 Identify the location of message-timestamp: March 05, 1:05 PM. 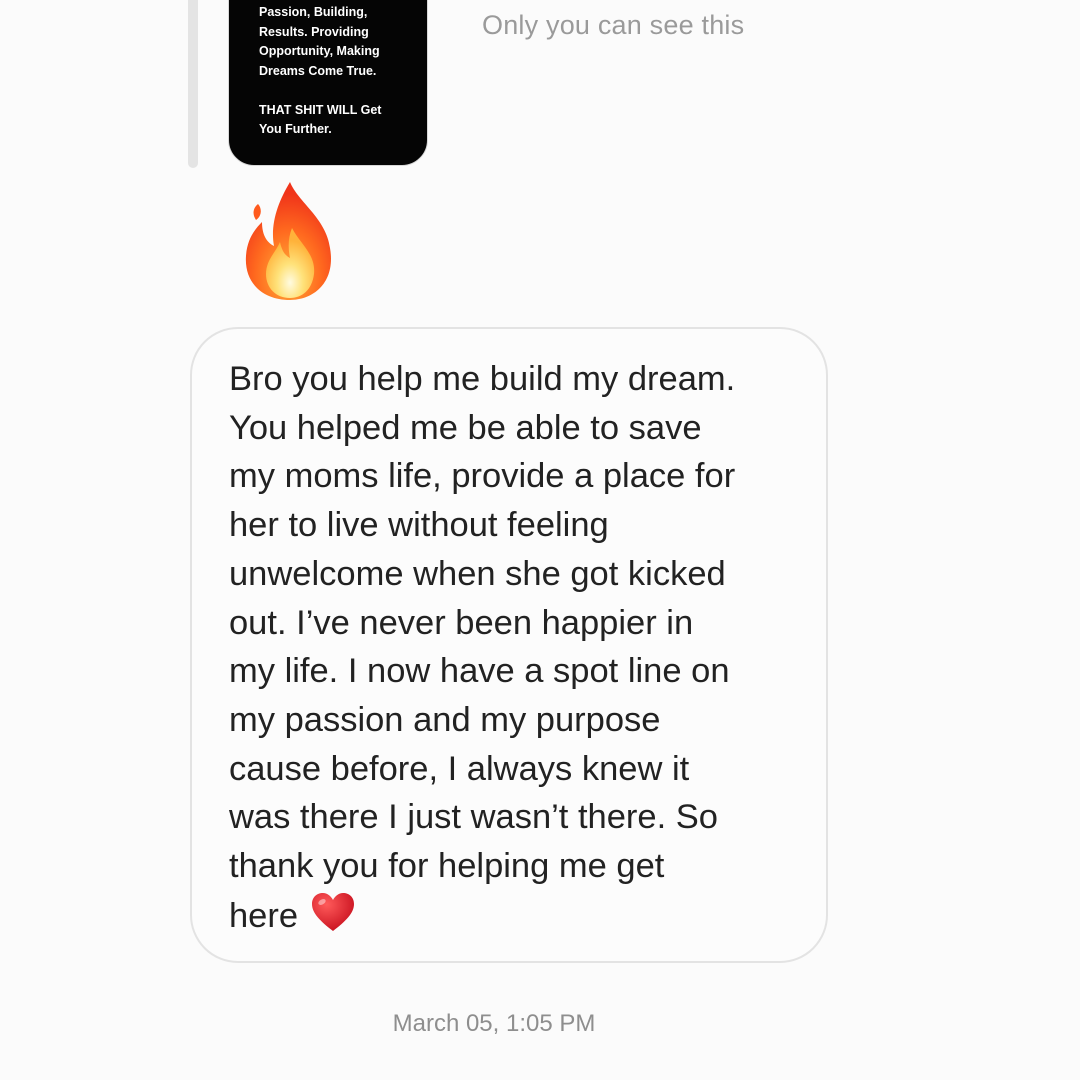
(494, 1023).